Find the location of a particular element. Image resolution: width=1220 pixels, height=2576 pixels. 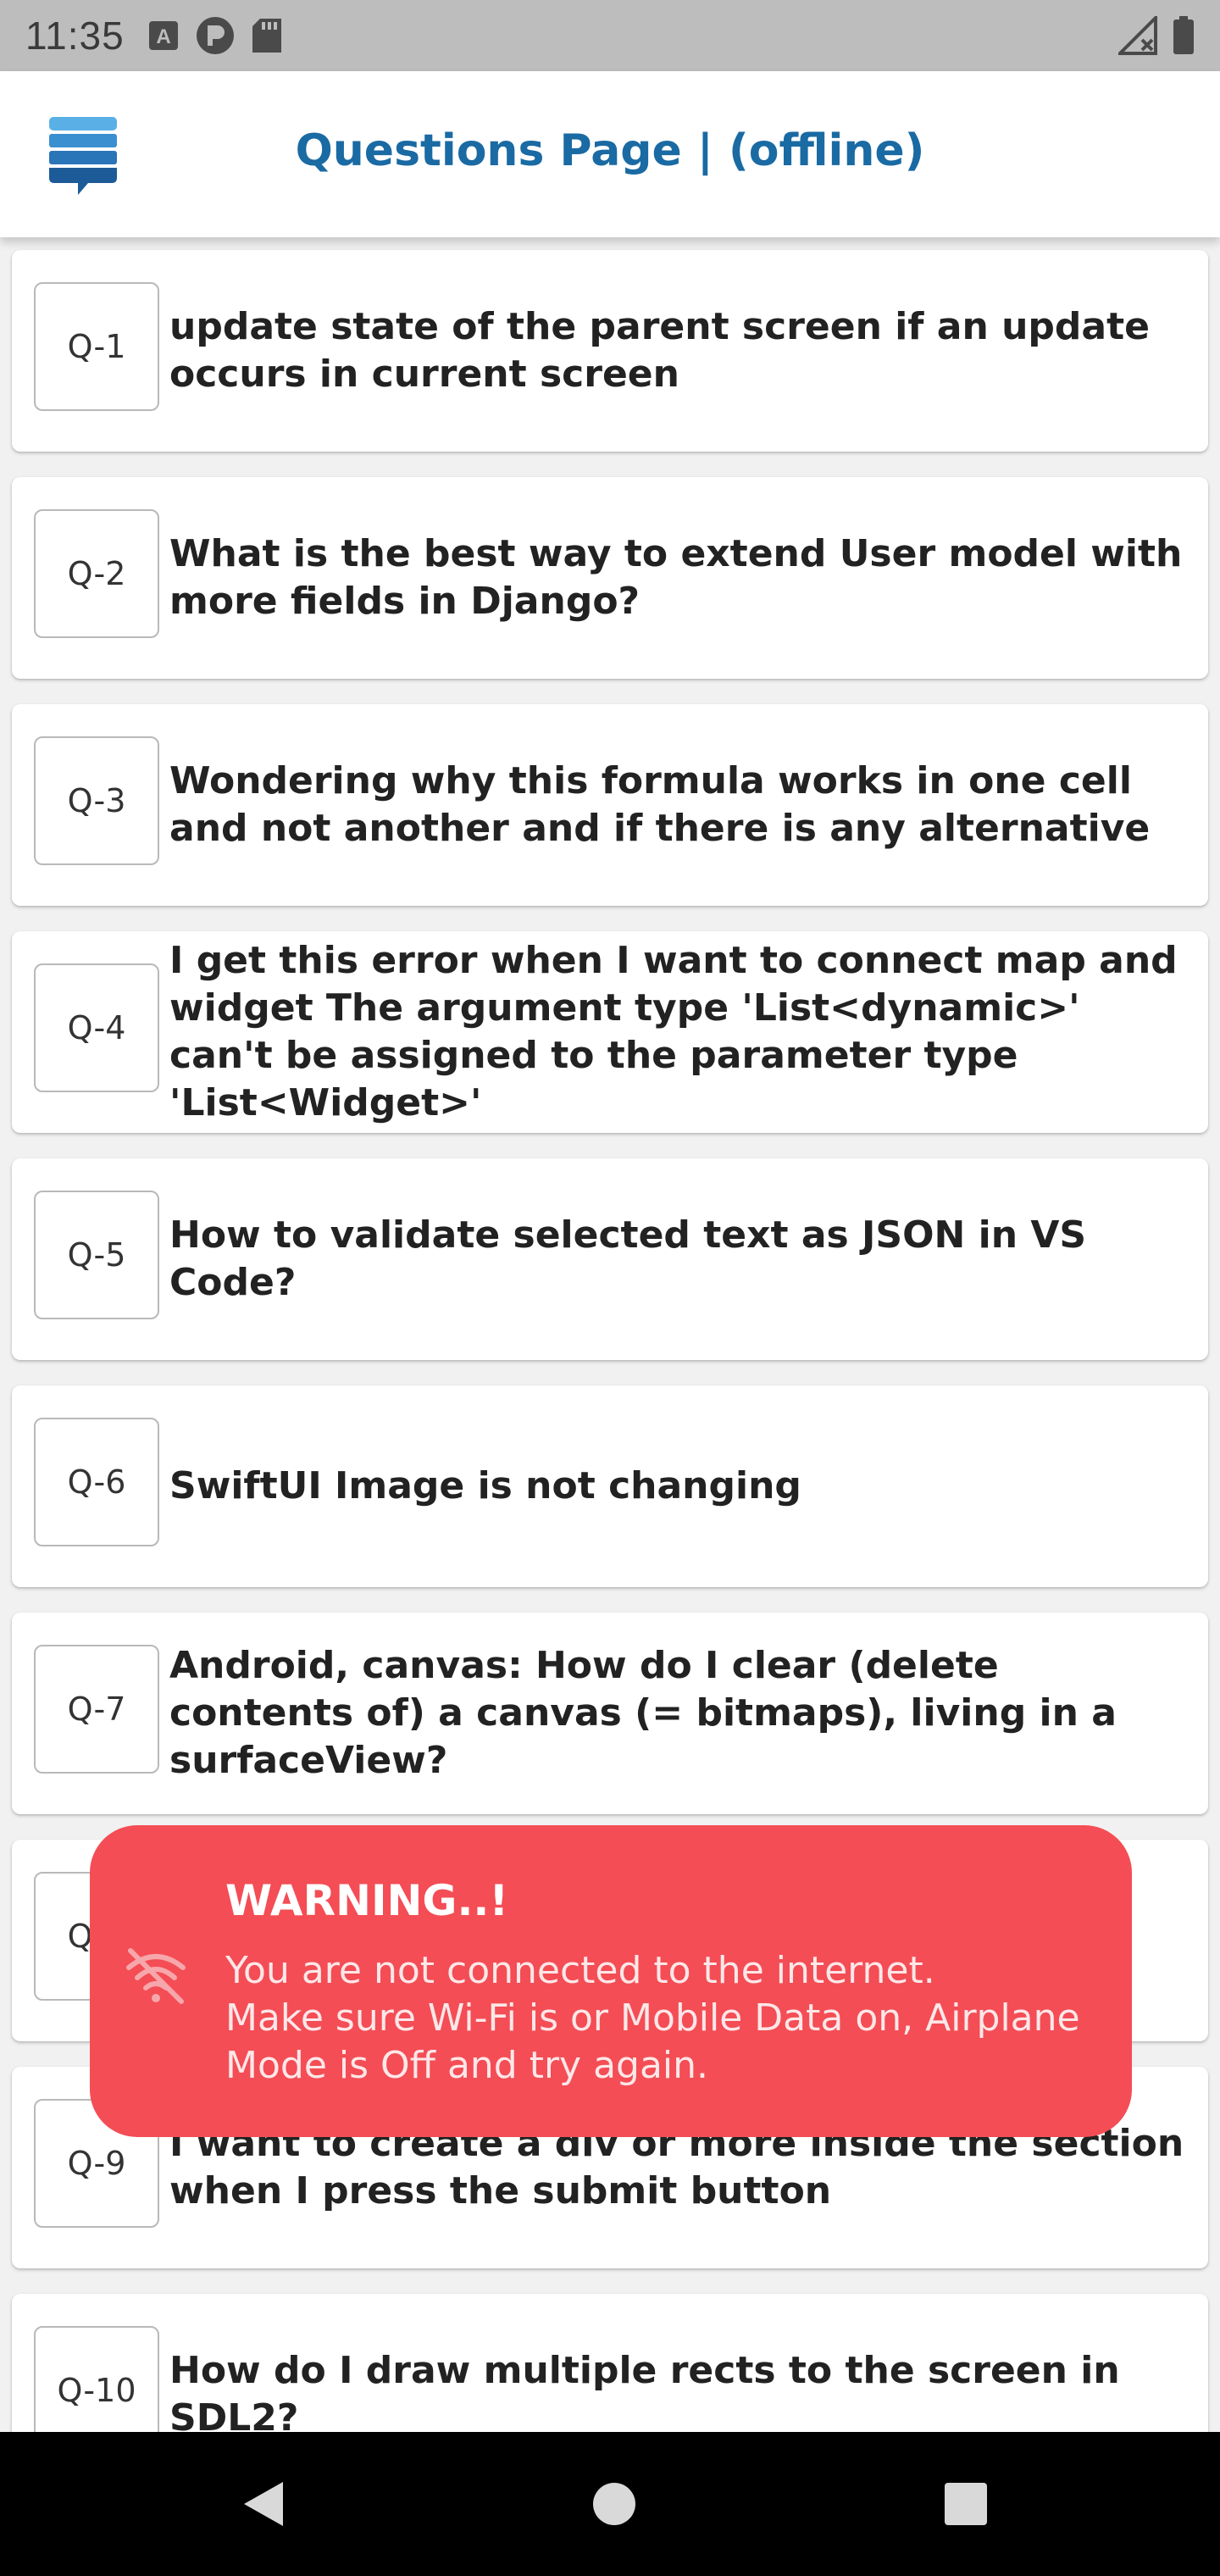

a-notification-icon: A is located at coordinates (163, 35).